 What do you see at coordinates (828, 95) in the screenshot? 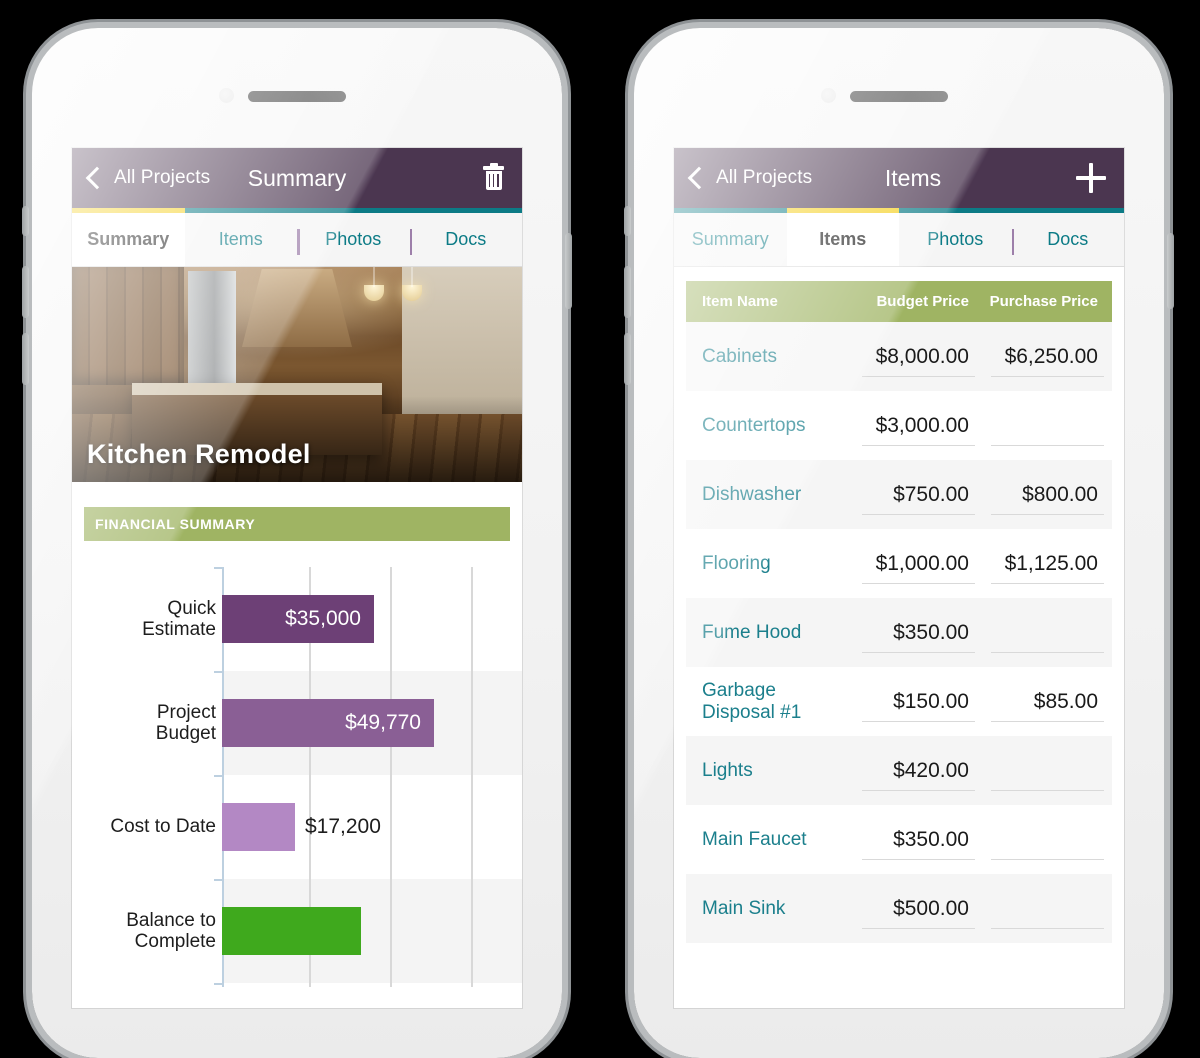
I see `front-camera-icon` at bounding box center [828, 95].